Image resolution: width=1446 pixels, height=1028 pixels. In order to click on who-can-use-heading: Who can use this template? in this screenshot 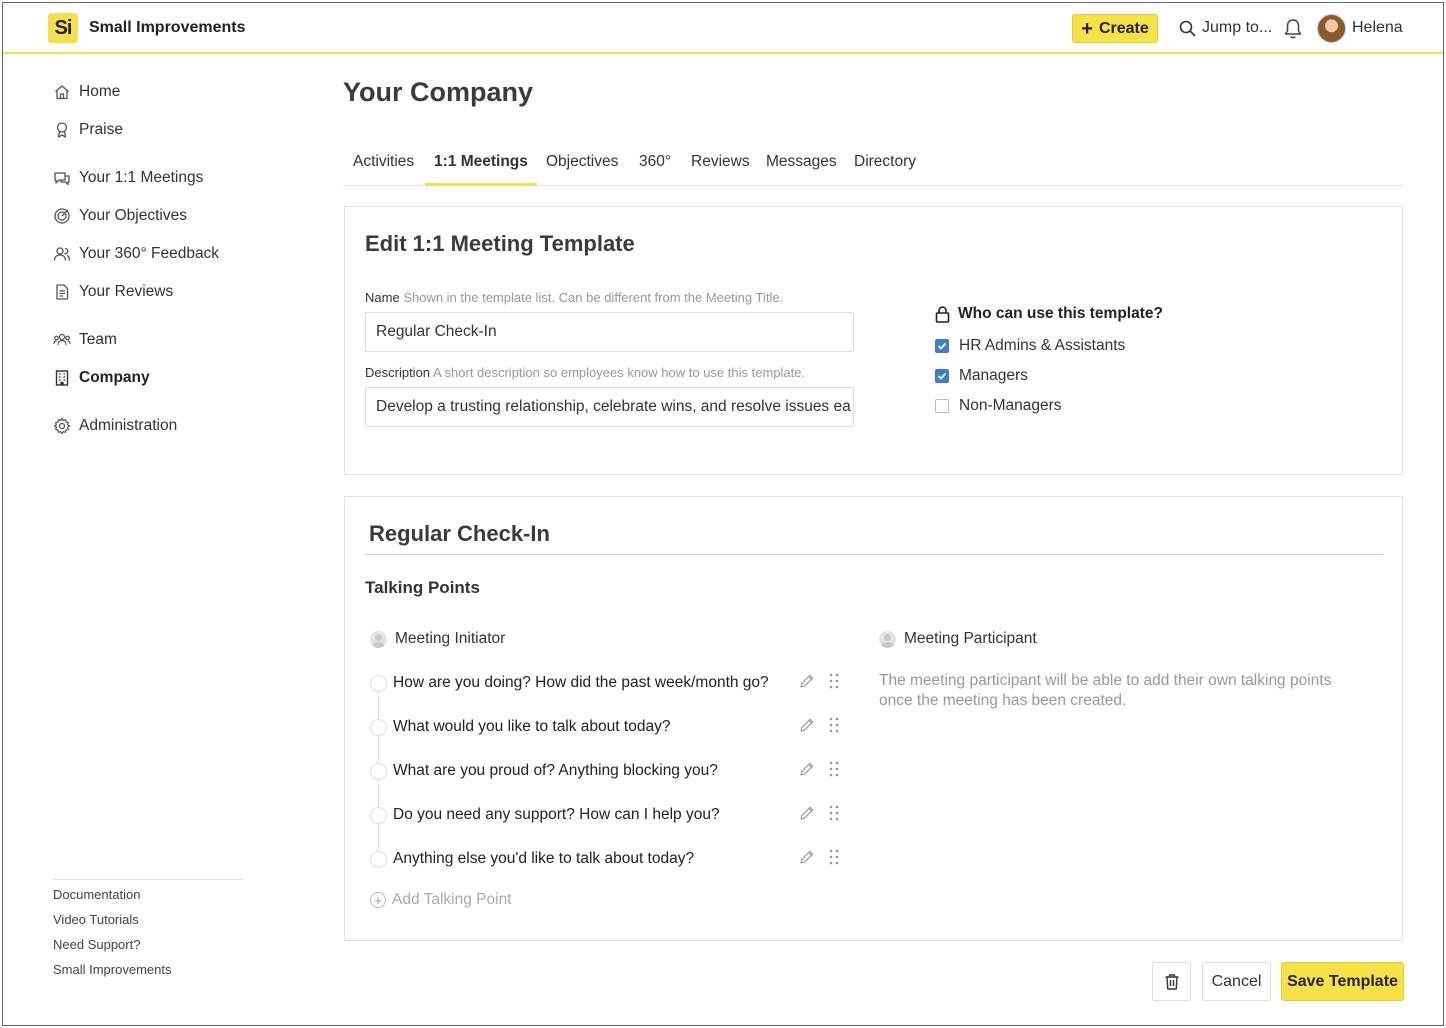, I will do `click(1049, 314)`.